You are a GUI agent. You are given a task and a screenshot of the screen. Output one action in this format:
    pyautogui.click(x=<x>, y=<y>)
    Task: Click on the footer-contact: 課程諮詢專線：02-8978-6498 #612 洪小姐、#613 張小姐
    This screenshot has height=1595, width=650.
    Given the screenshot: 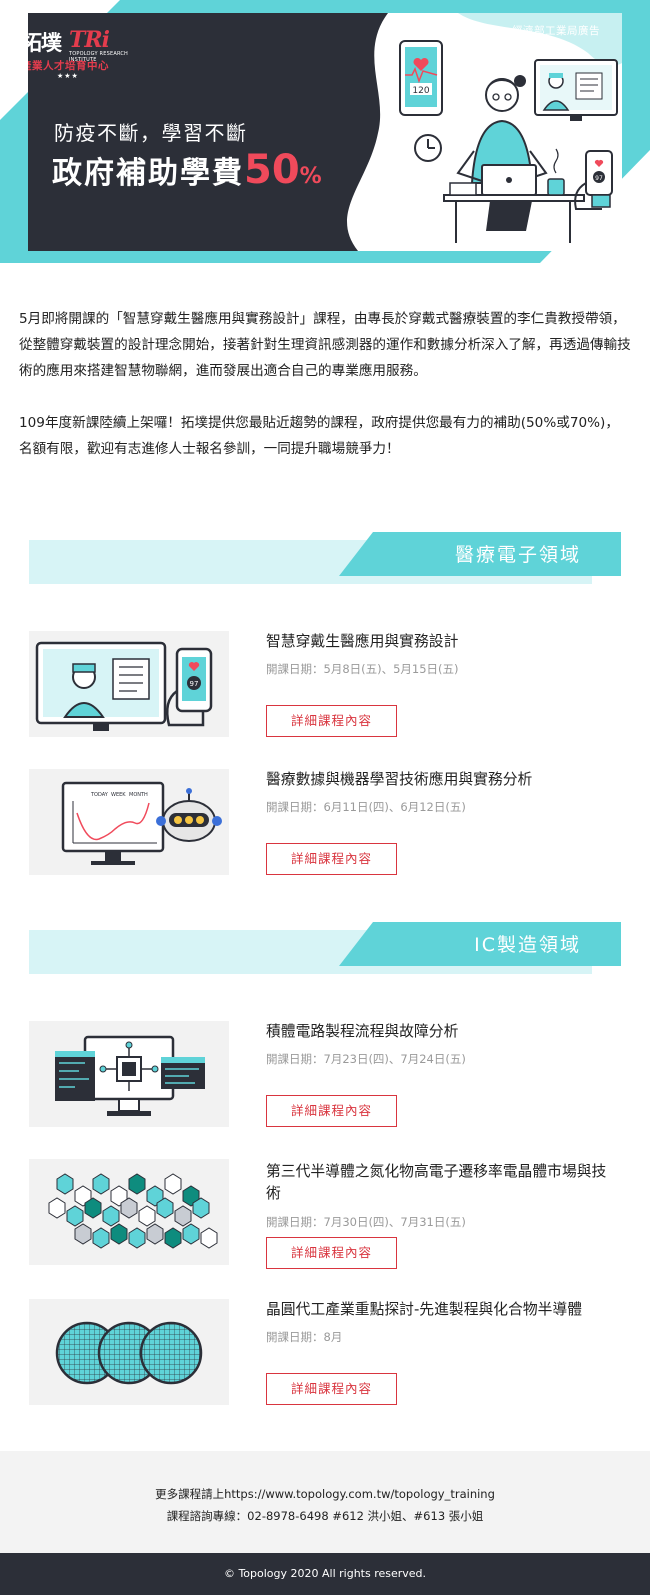 What is the action you would take?
    pyautogui.click(x=325, y=1516)
    